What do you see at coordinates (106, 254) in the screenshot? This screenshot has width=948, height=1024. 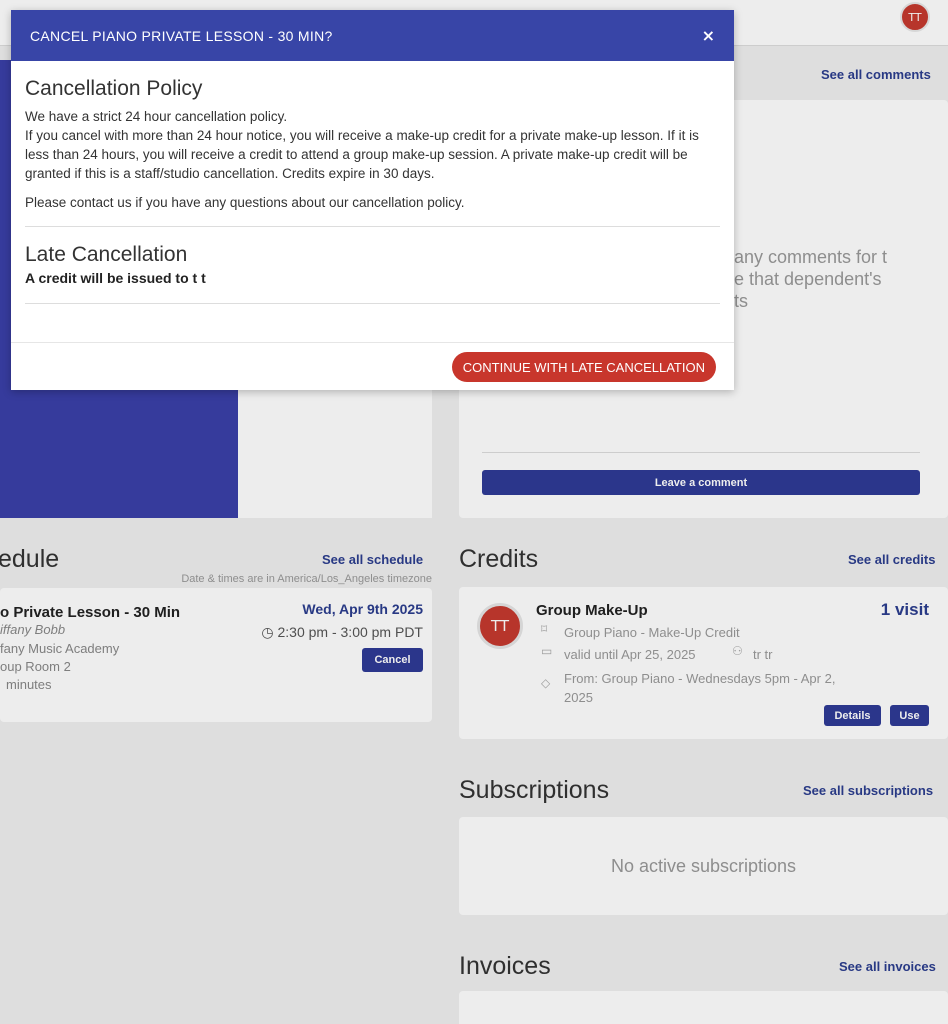 I see `late-cancellation-heading: Late Cancellation` at bounding box center [106, 254].